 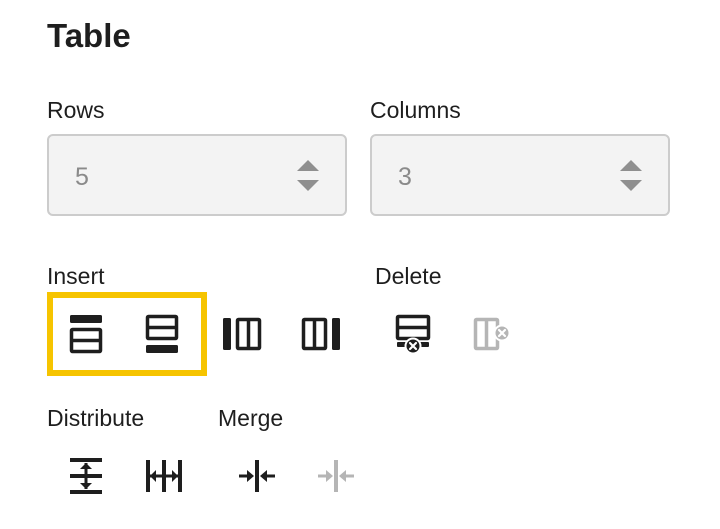 What do you see at coordinates (82, 177) in the screenshot?
I see `rows-value: 5` at bounding box center [82, 177].